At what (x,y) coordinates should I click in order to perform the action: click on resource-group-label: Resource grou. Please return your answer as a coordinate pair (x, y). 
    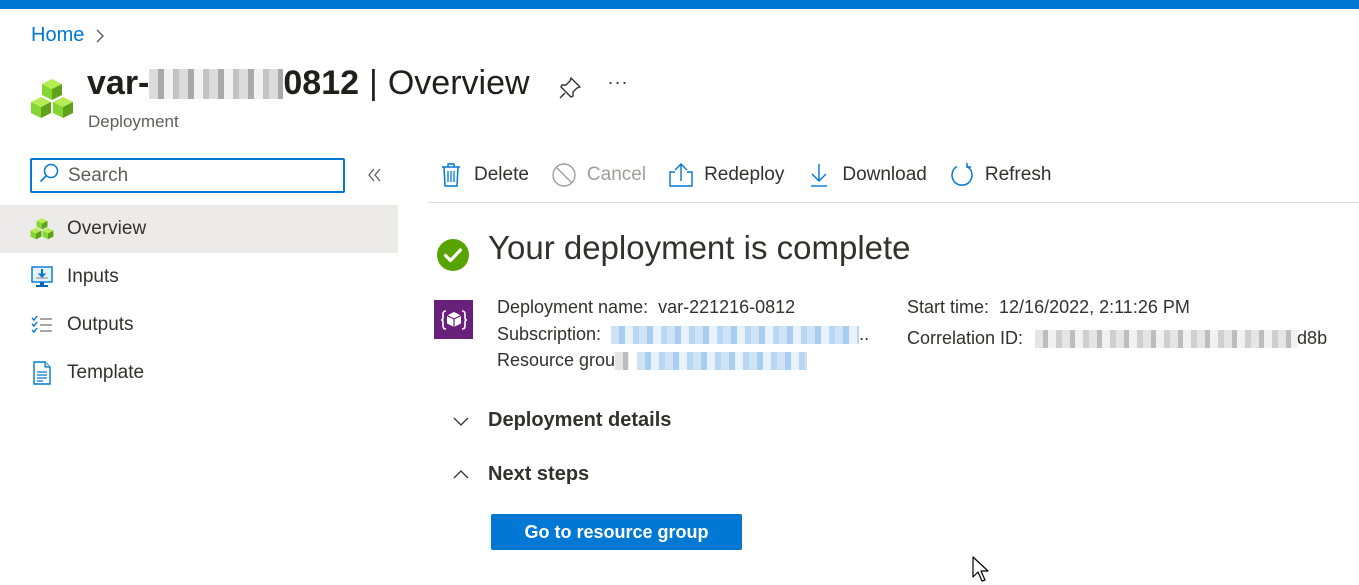
    Looking at the image, I should click on (556, 360).